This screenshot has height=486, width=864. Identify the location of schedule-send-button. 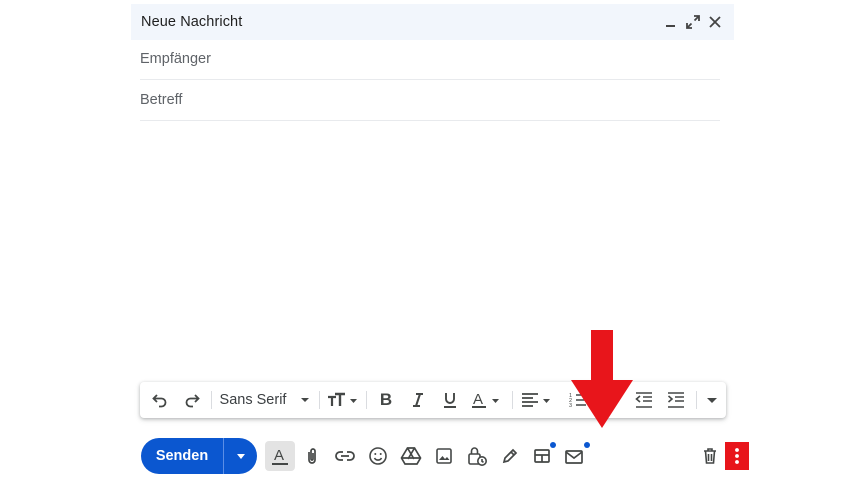
(240, 456).